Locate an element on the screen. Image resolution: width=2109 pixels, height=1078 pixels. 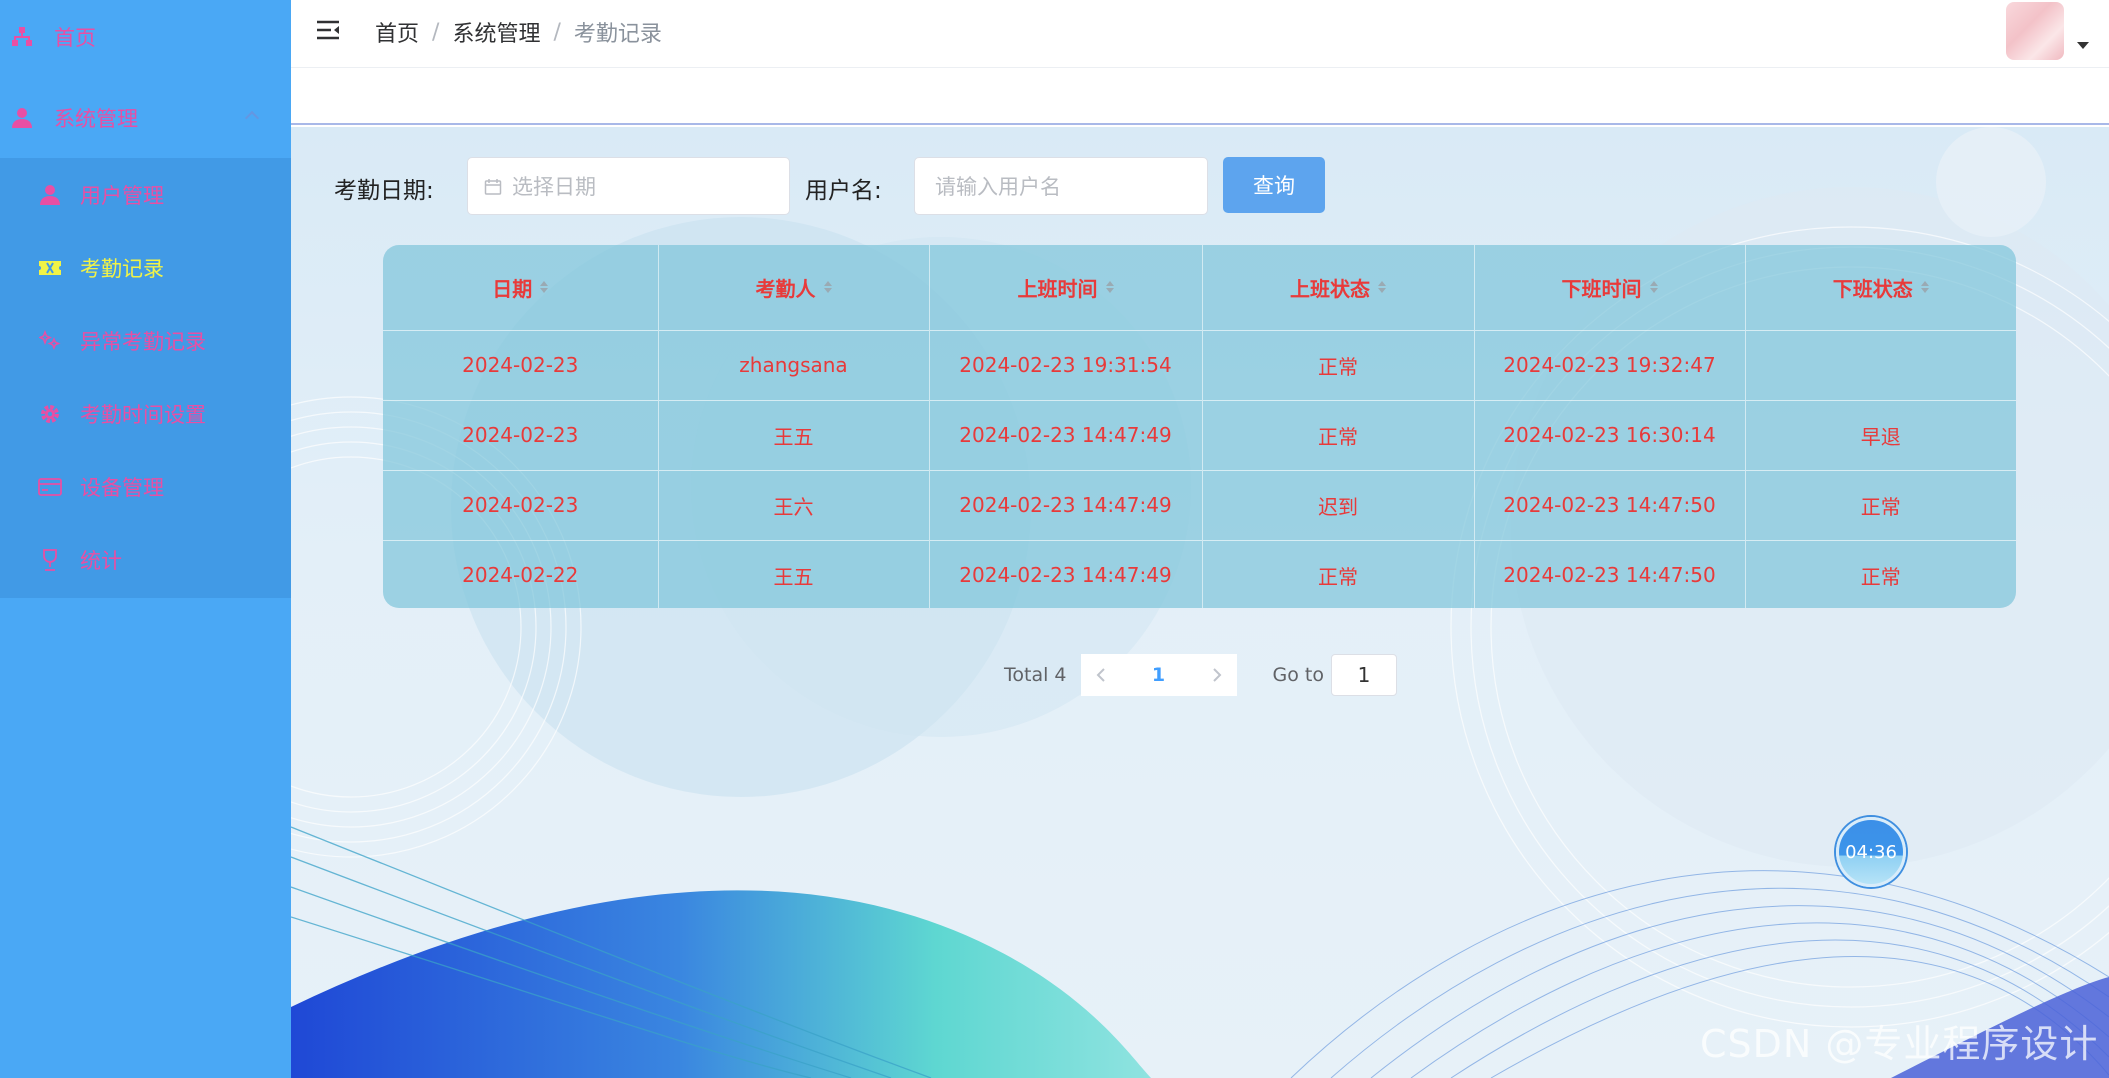
goto-page-input: 1 is located at coordinates (1363, 675).